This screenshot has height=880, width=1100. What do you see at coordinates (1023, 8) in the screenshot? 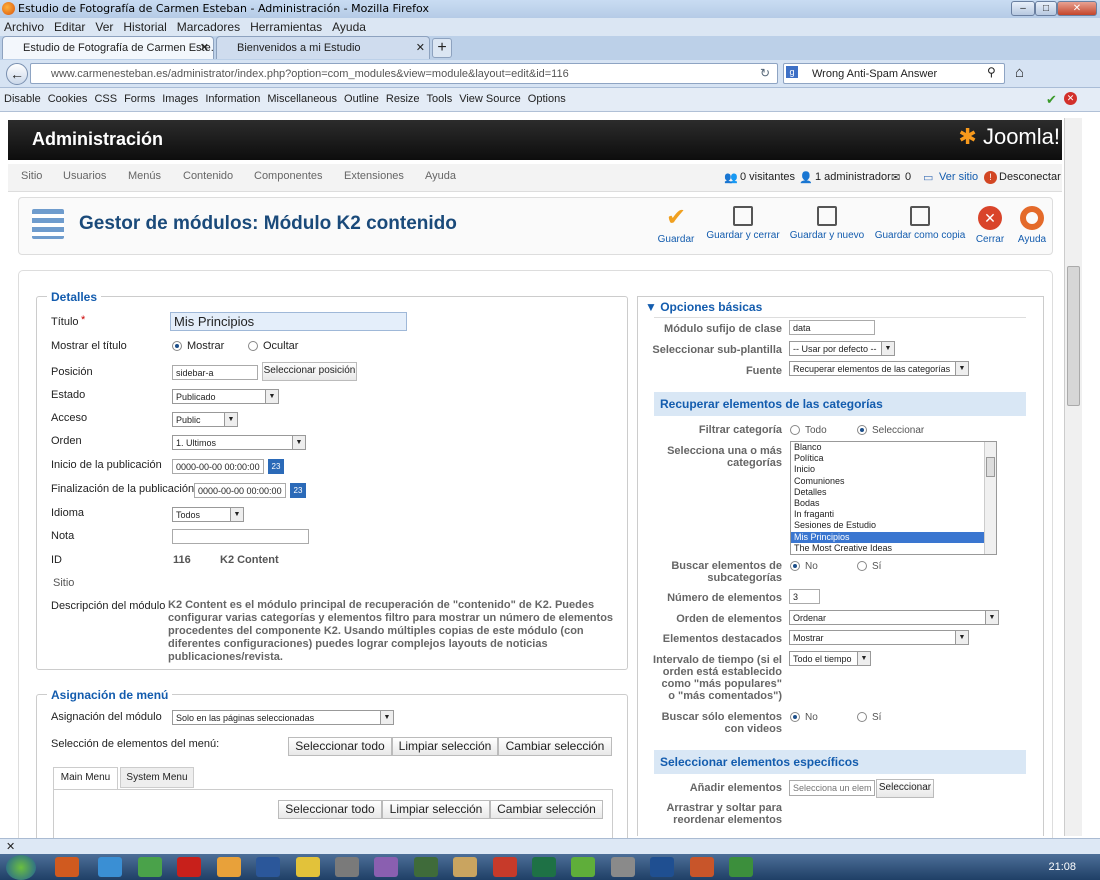
I see `minimize-button: –` at bounding box center [1023, 8].